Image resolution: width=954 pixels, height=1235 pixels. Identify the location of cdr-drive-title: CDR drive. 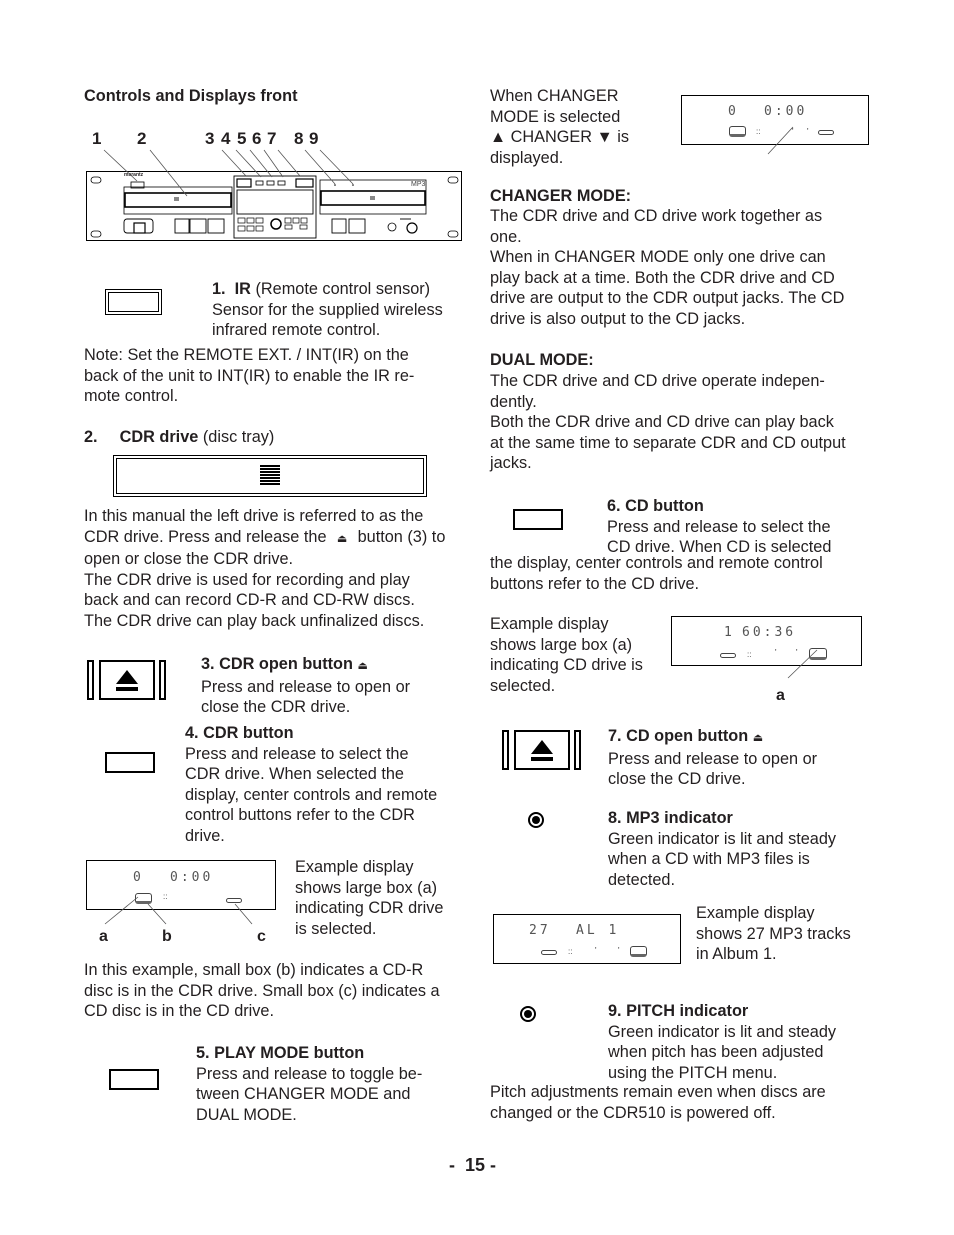
(159, 437).